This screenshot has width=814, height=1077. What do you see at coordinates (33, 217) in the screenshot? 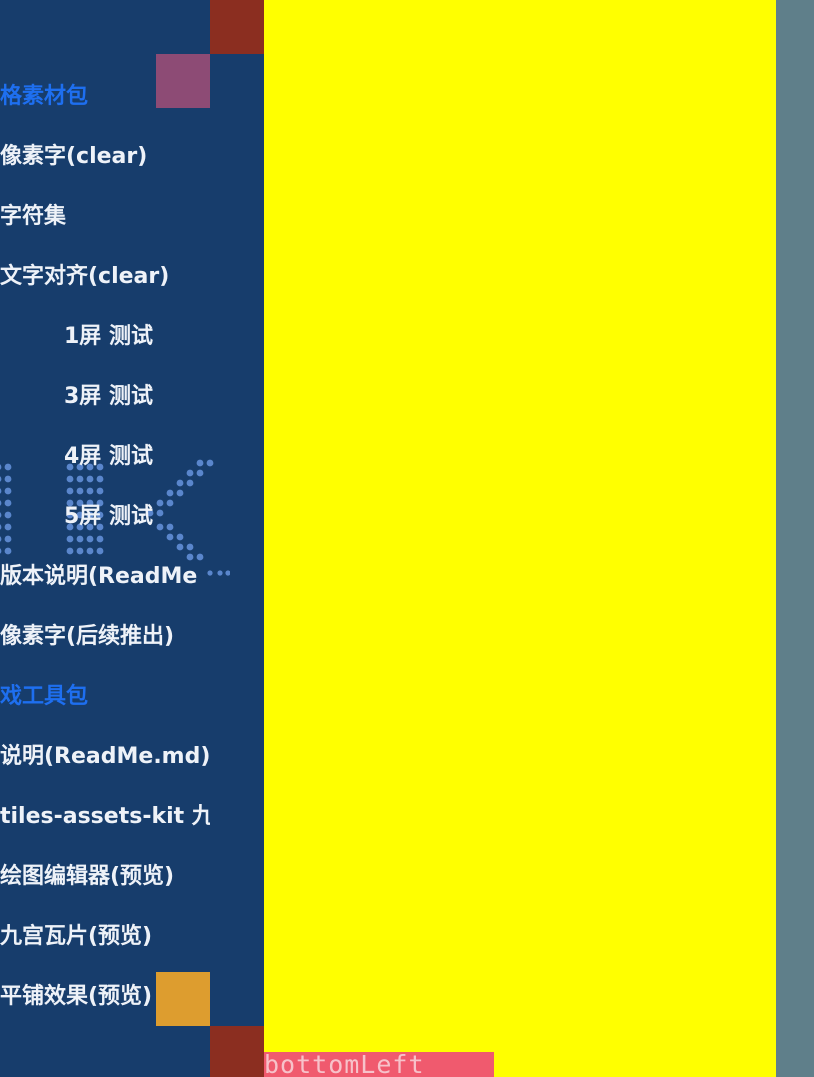
I see `sidebar-item-charset: 字符集` at bounding box center [33, 217].